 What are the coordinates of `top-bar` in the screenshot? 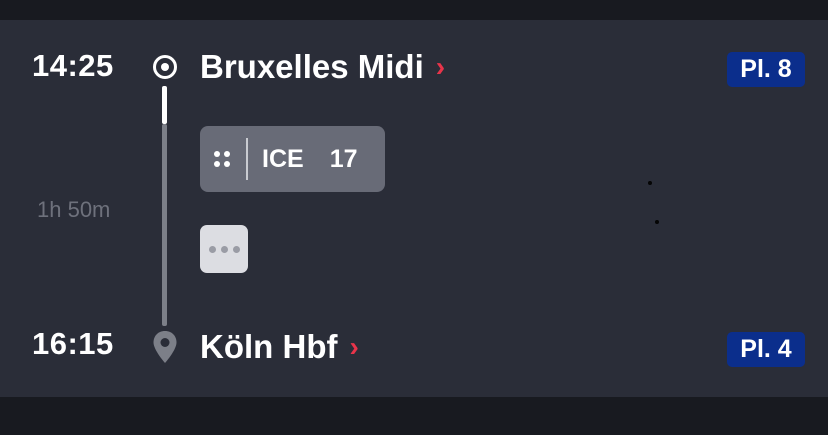 It's located at (414, 10).